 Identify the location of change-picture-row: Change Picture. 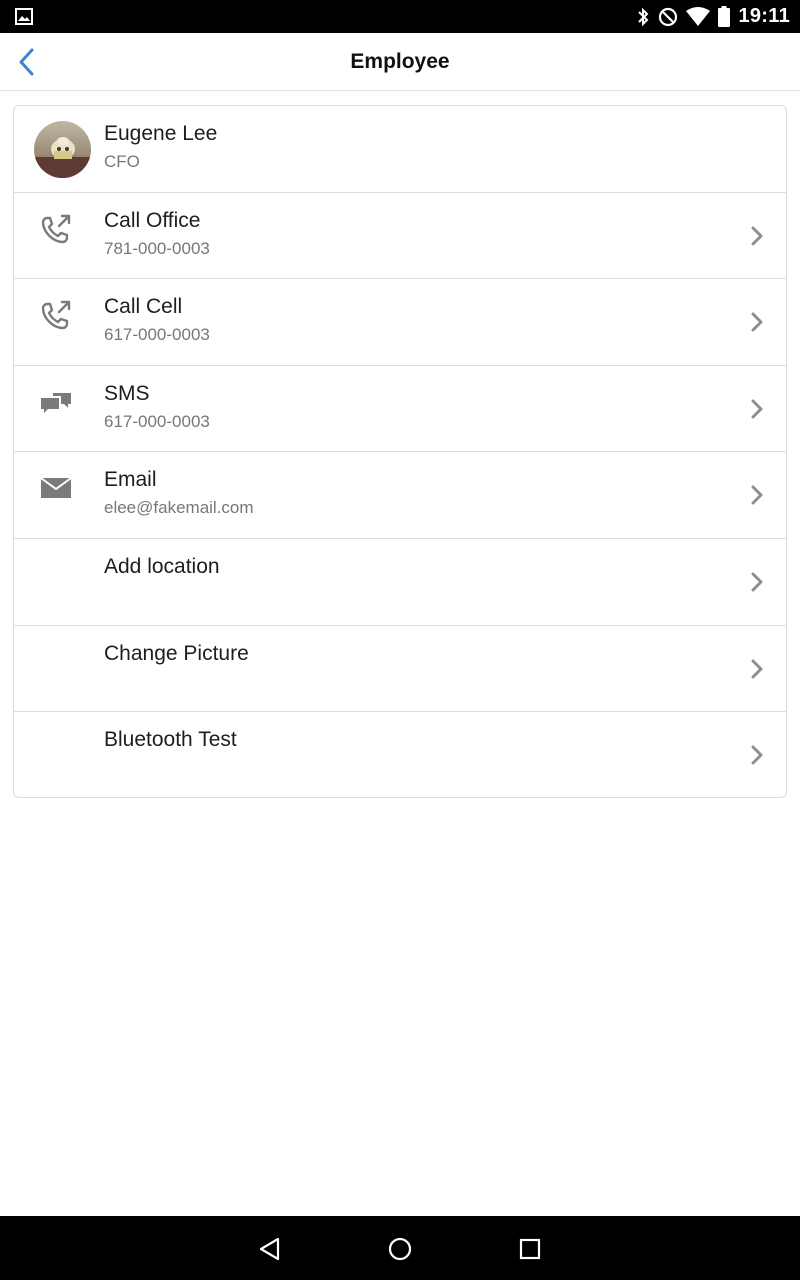
(400, 669).